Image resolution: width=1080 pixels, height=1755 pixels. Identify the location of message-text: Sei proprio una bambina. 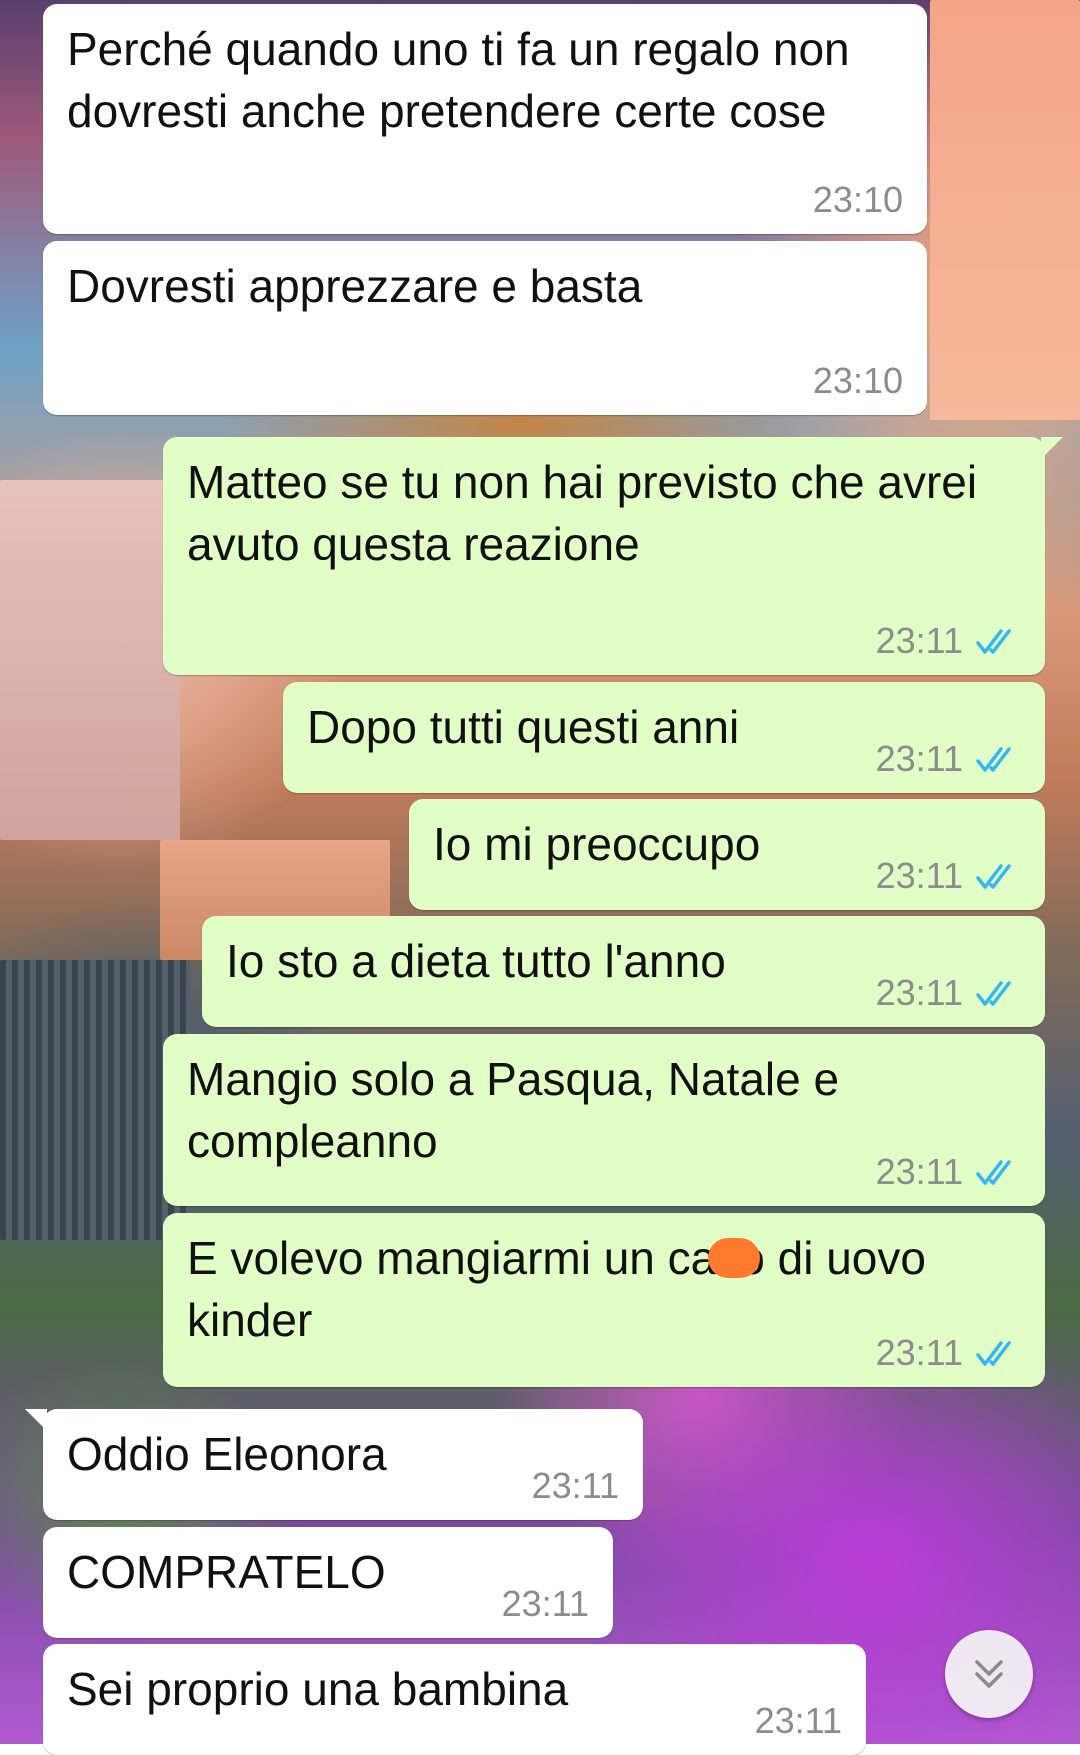
(318, 1689).